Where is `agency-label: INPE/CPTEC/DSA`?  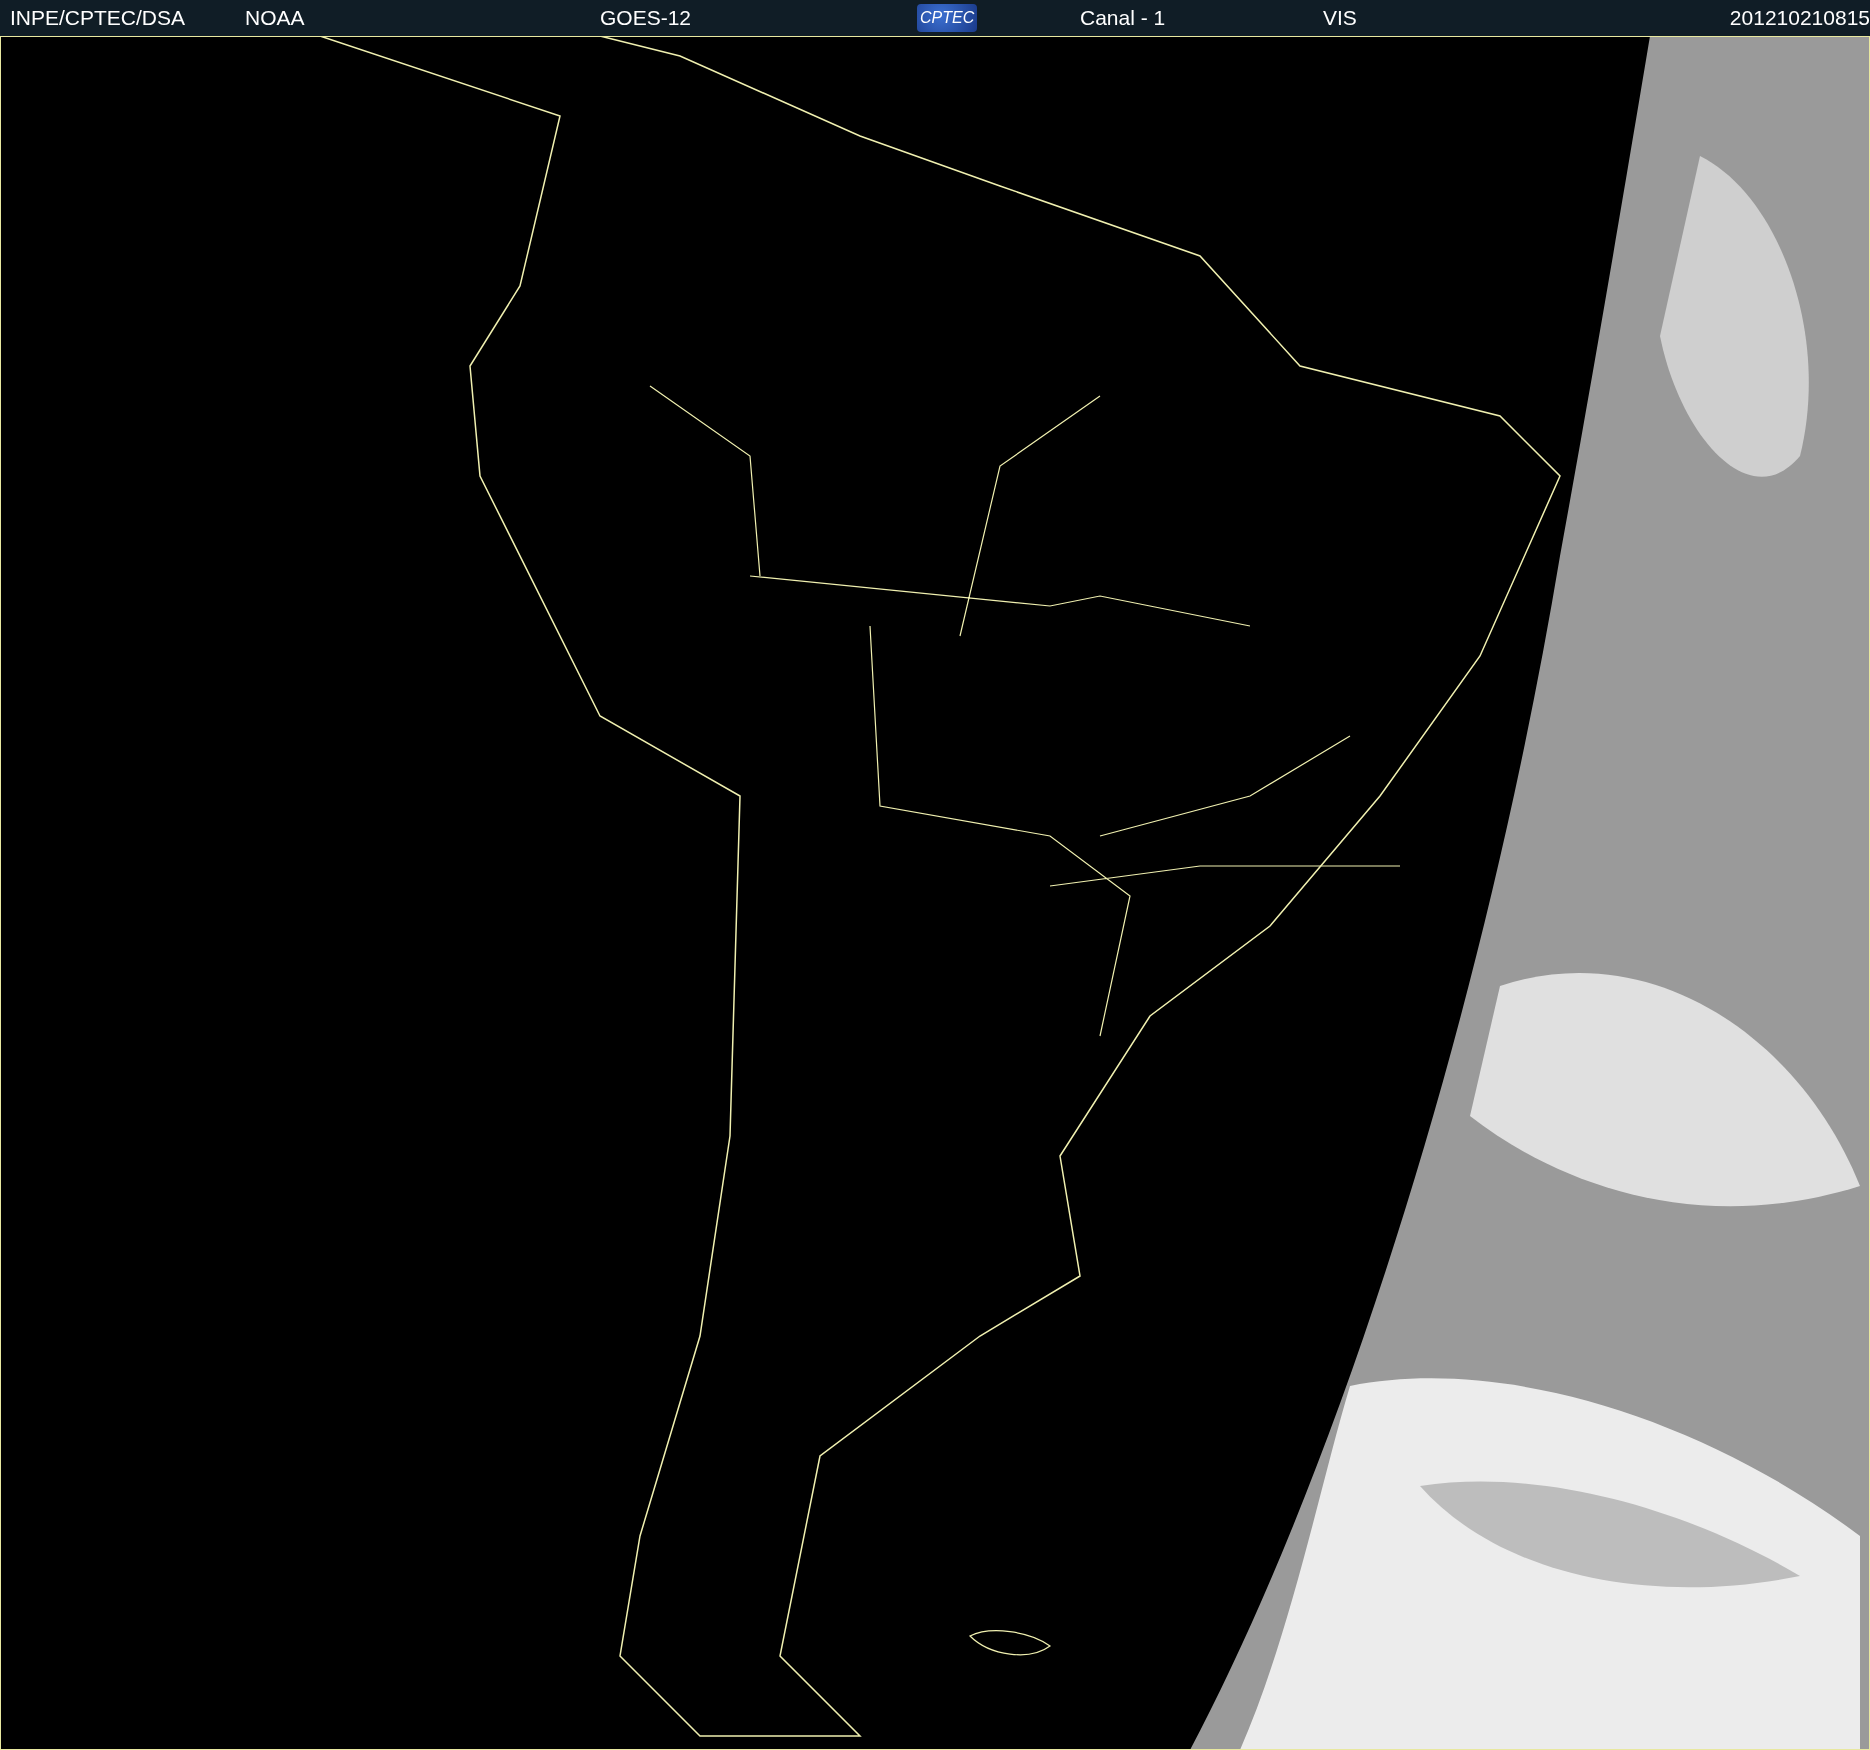
agency-label: INPE/CPTEC/DSA is located at coordinates (98, 18).